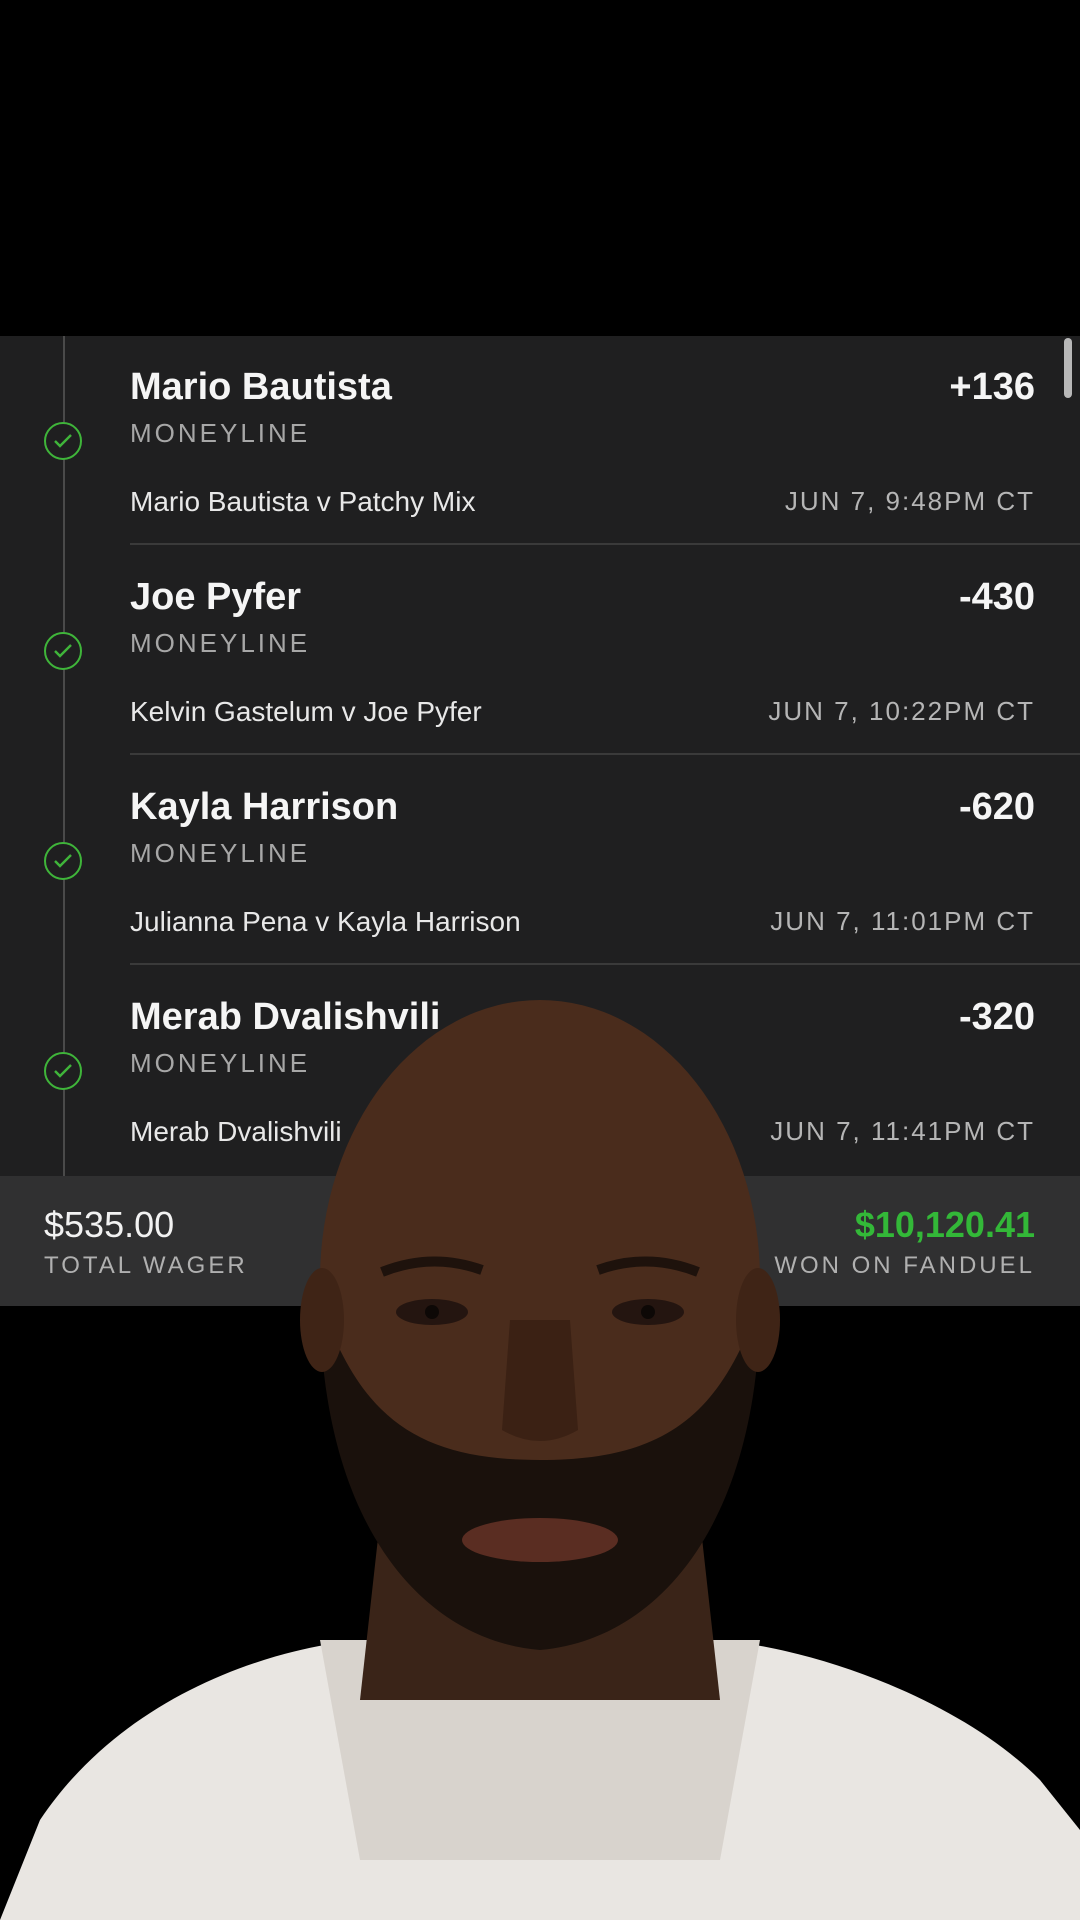  What do you see at coordinates (909, 501) in the screenshot?
I see `leg-time: JUN 7, 9:48PM CT` at bounding box center [909, 501].